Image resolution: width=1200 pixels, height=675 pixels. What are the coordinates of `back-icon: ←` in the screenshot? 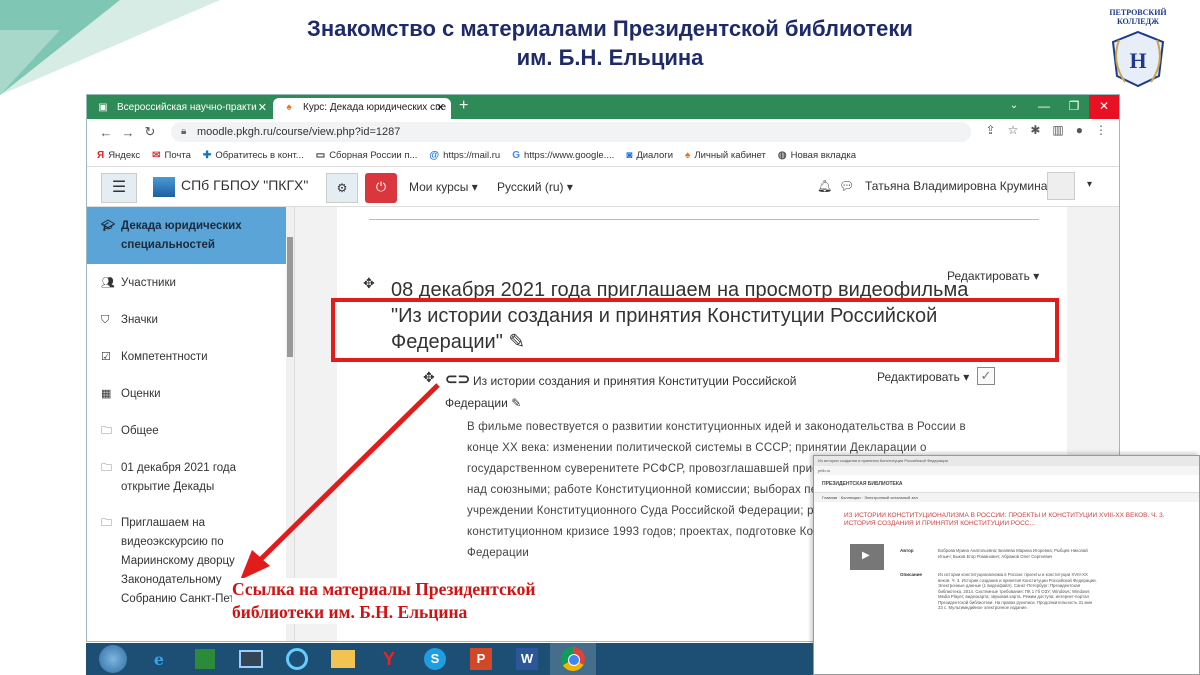 It's located at (106, 132).